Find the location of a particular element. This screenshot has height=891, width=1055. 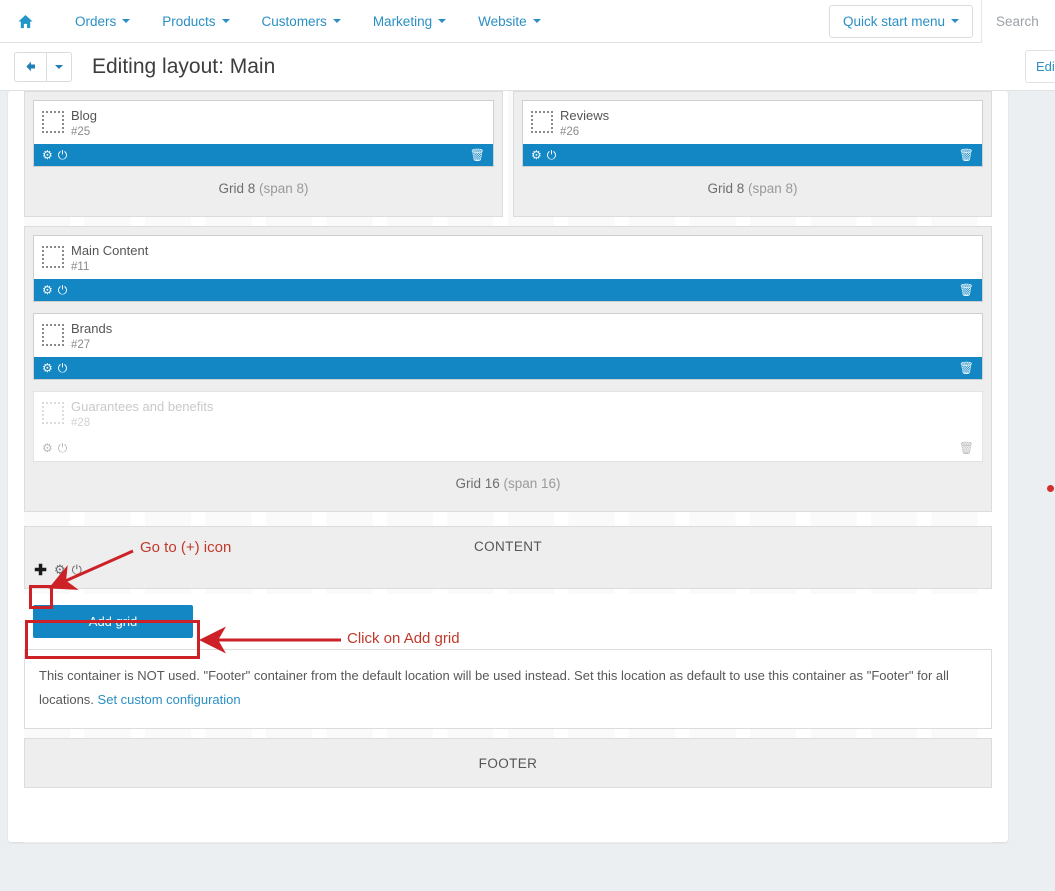

annotation-arrow-plus is located at coordinates (91, 569).